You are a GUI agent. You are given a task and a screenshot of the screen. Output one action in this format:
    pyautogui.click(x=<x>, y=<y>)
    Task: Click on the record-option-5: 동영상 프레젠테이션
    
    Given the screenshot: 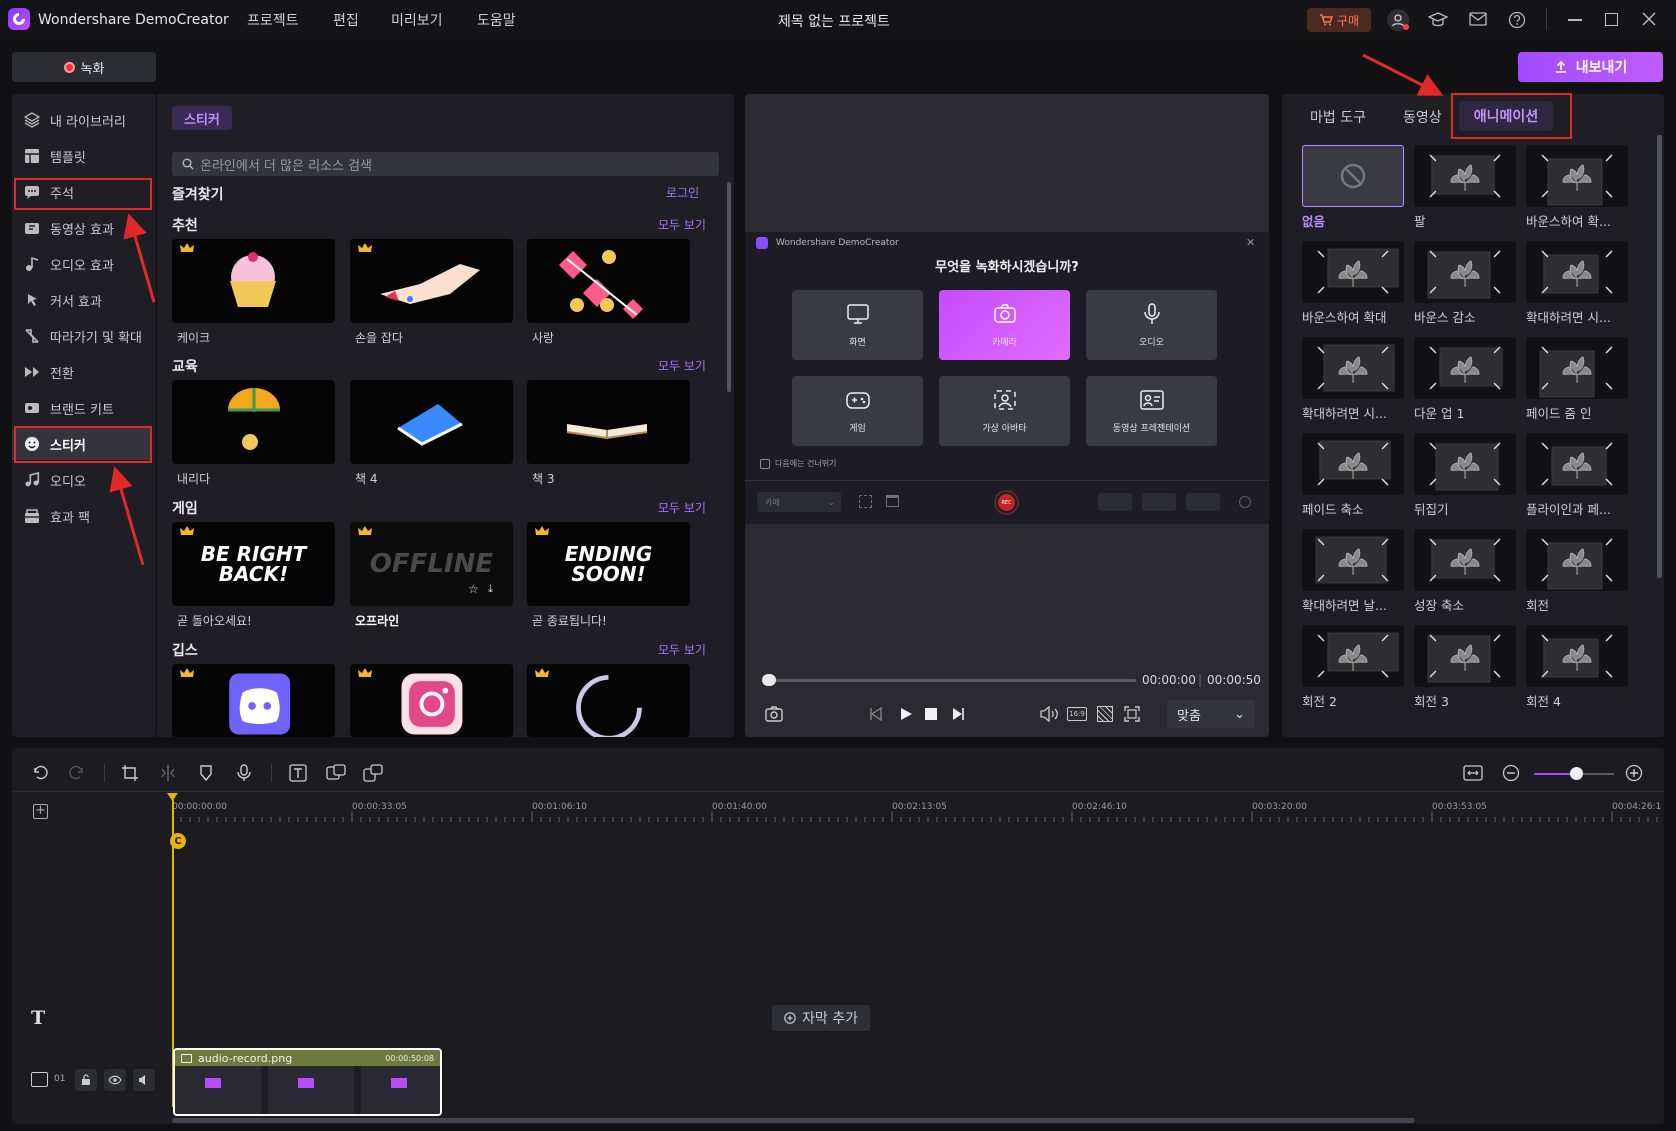 What is the action you would take?
    pyautogui.click(x=1151, y=411)
    